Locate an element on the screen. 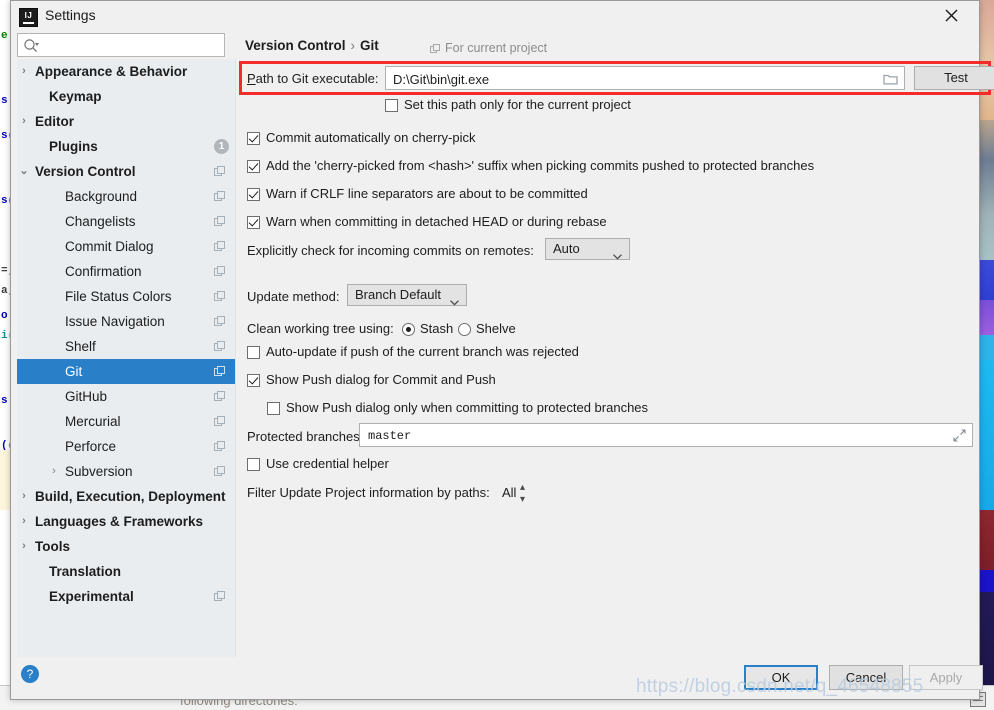 Image resolution: width=994 pixels, height=710 pixels. breadcrumb: Version Control › Git is located at coordinates (312, 45).